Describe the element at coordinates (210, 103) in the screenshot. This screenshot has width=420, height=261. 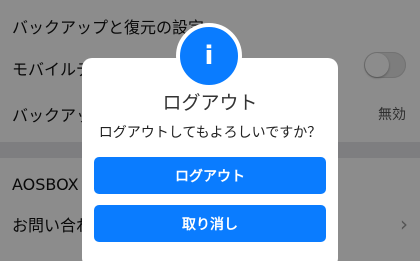
I see `dialog-title: ログアウト` at that location.